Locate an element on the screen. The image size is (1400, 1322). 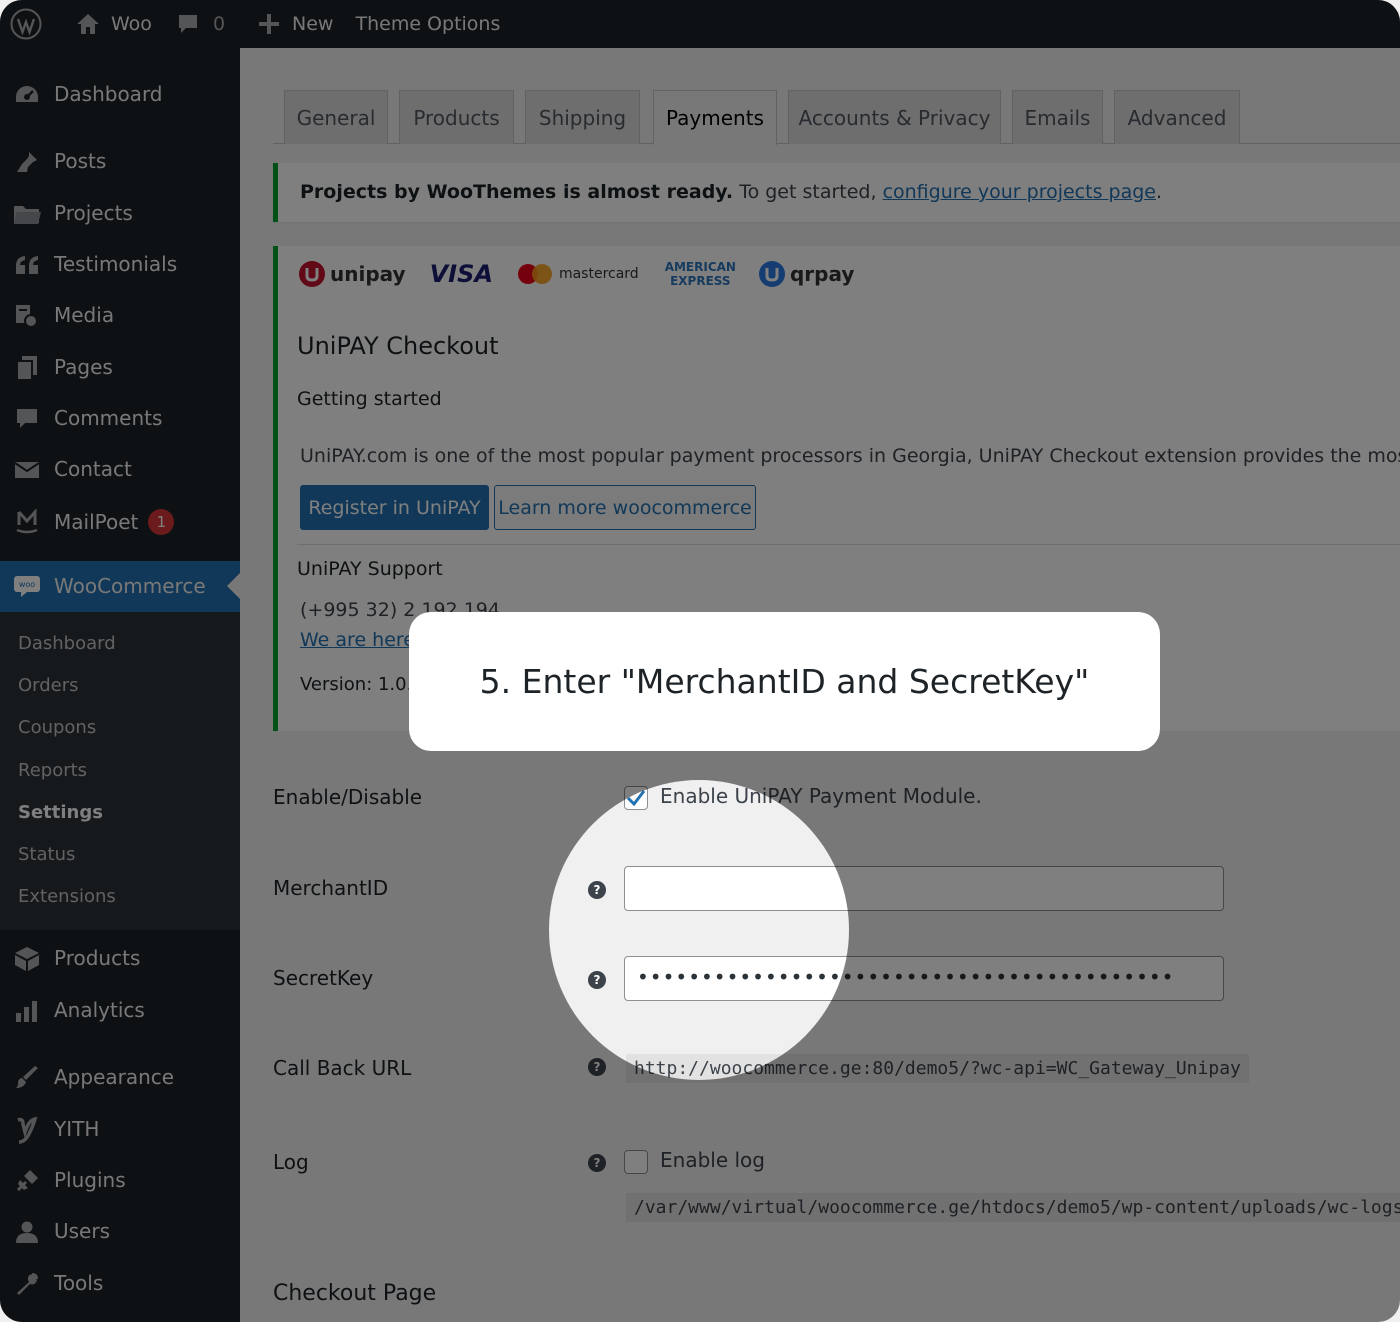
site-name: Woo is located at coordinates (131, 24).